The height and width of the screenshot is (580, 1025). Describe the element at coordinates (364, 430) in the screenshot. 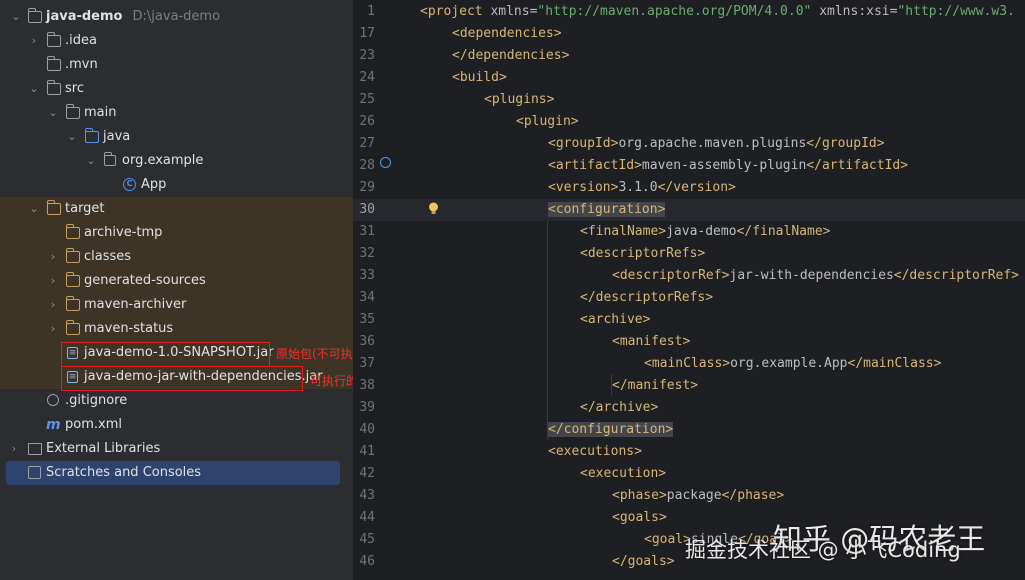

I see `line-number: 40` at that location.